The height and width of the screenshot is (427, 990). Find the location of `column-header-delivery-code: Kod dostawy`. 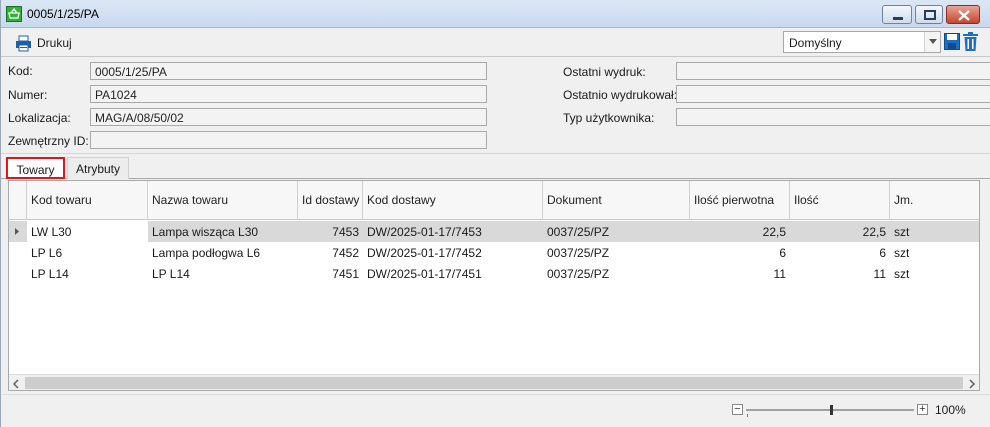

column-header-delivery-code: Kod dostawy is located at coordinates (453, 200).